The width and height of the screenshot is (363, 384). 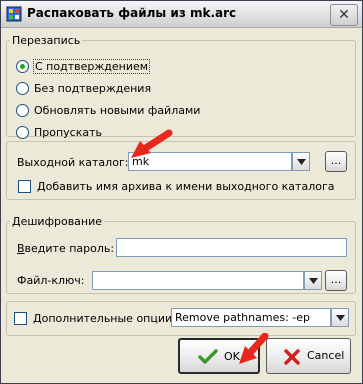 I want to click on red-x-icon, so click(x=292, y=357).